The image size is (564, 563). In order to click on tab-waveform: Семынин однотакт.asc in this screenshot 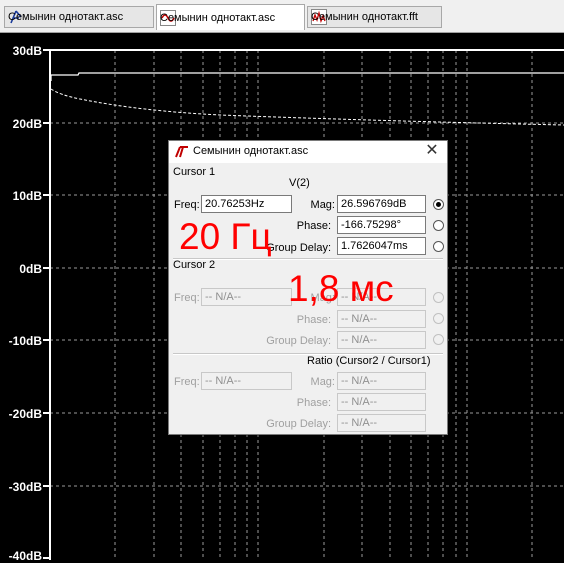, I will do `click(230, 17)`.